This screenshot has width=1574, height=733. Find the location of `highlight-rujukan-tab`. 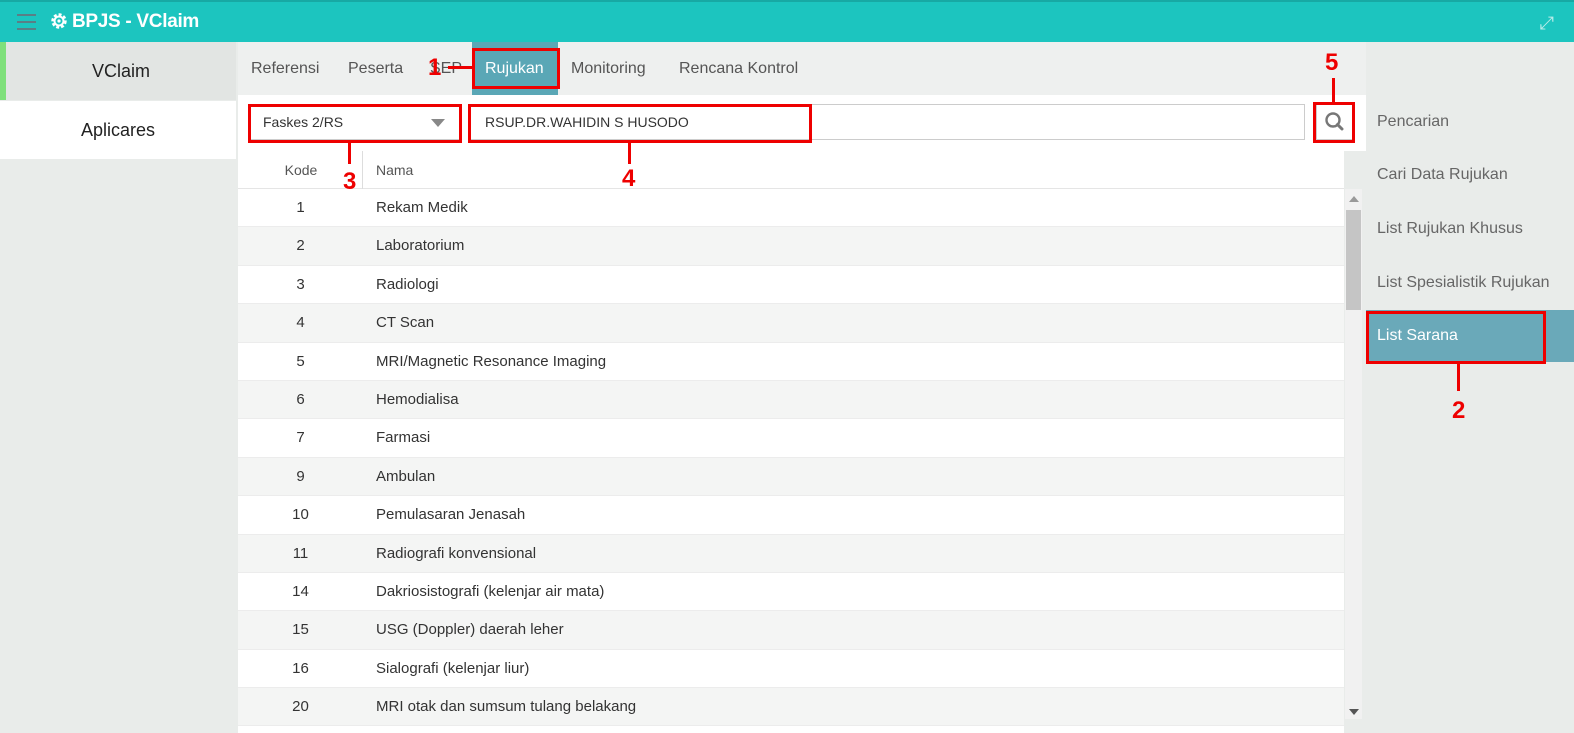

highlight-rujukan-tab is located at coordinates (516, 68).